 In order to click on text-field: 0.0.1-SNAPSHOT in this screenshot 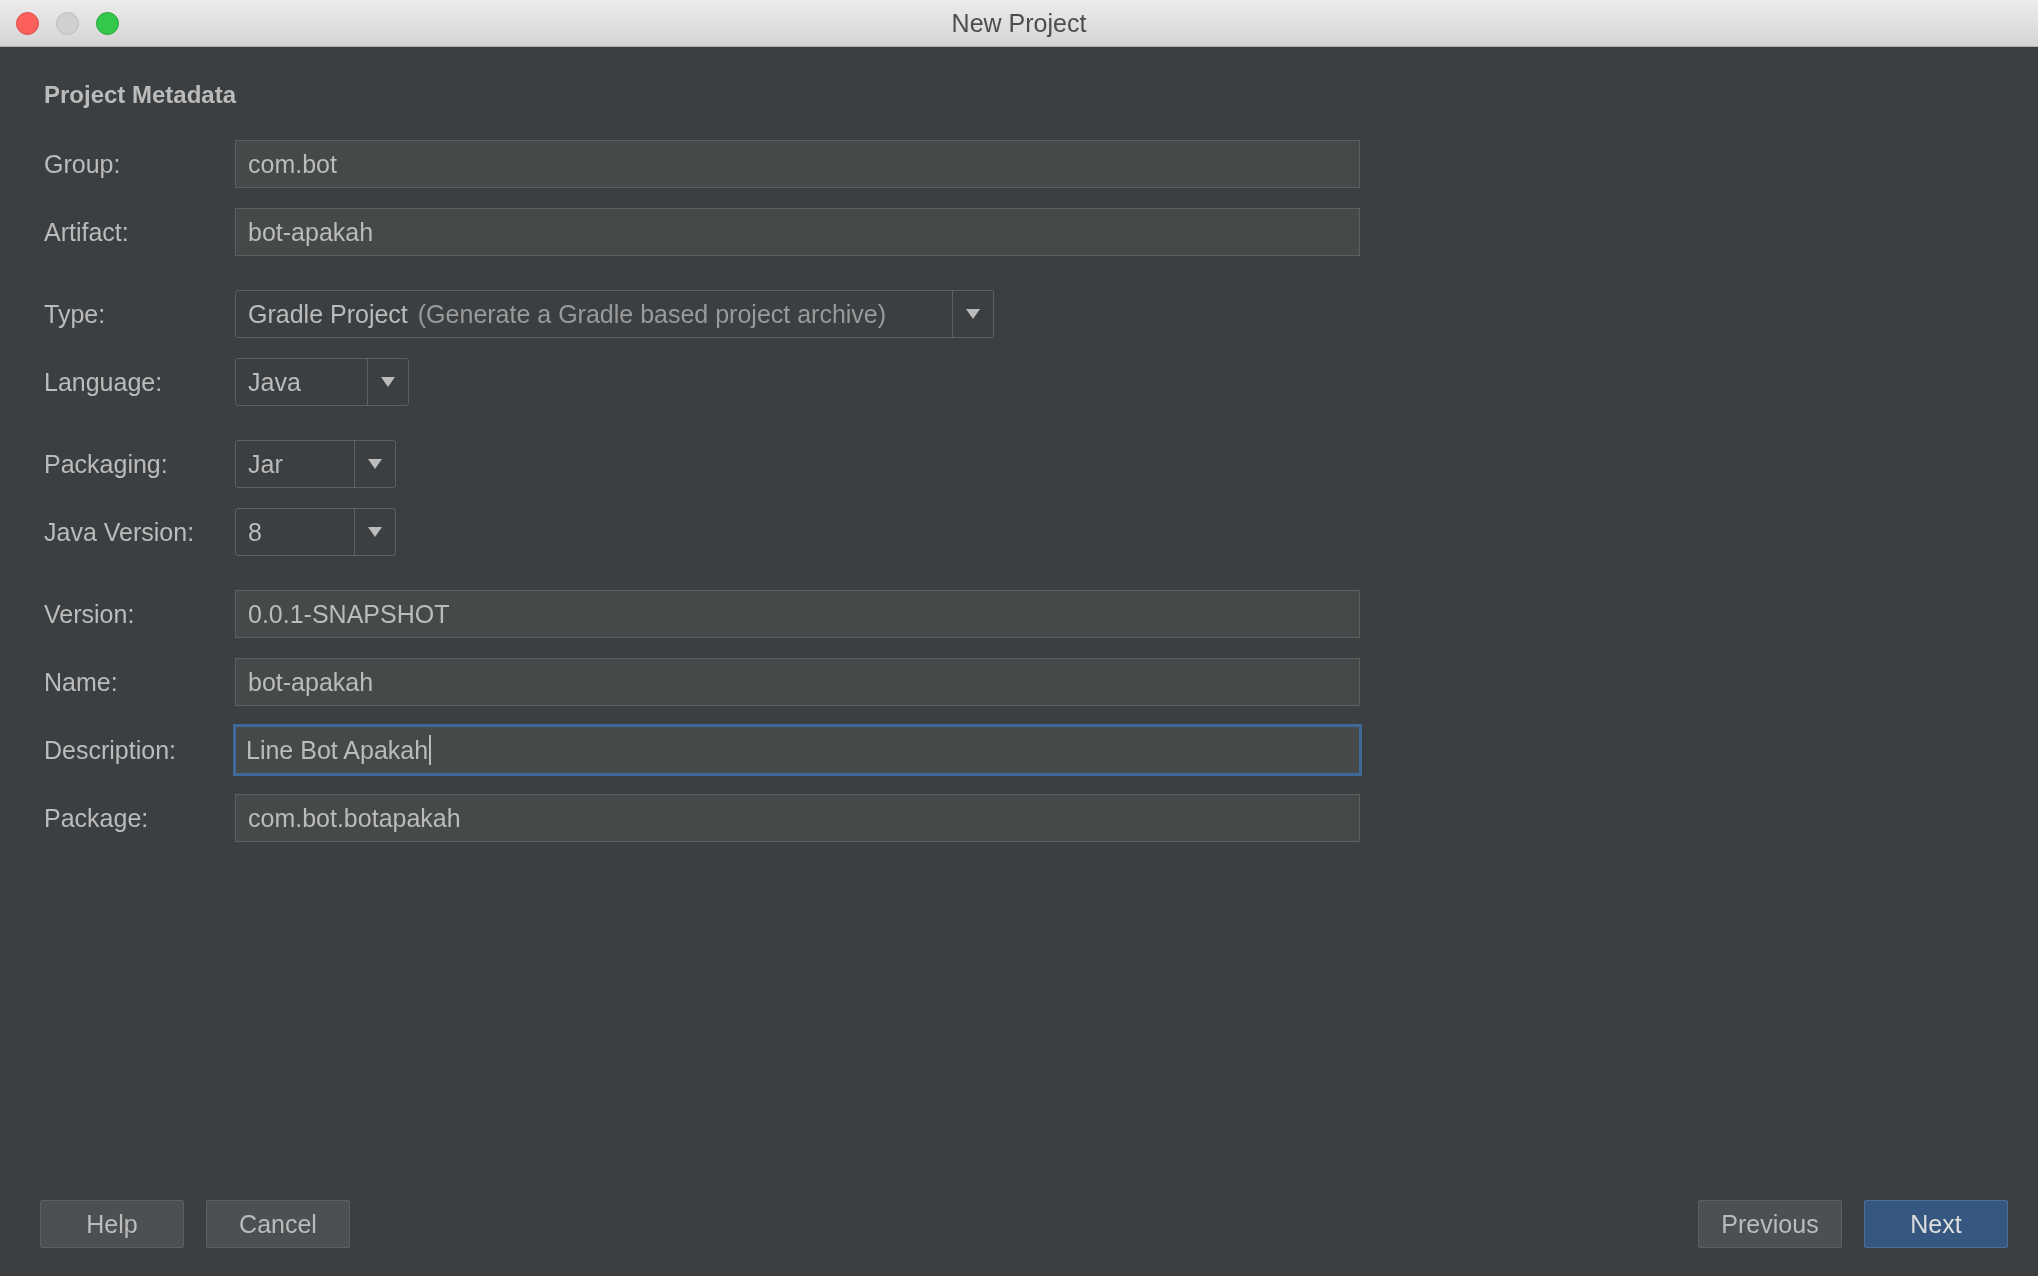, I will do `click(797, 614)`.